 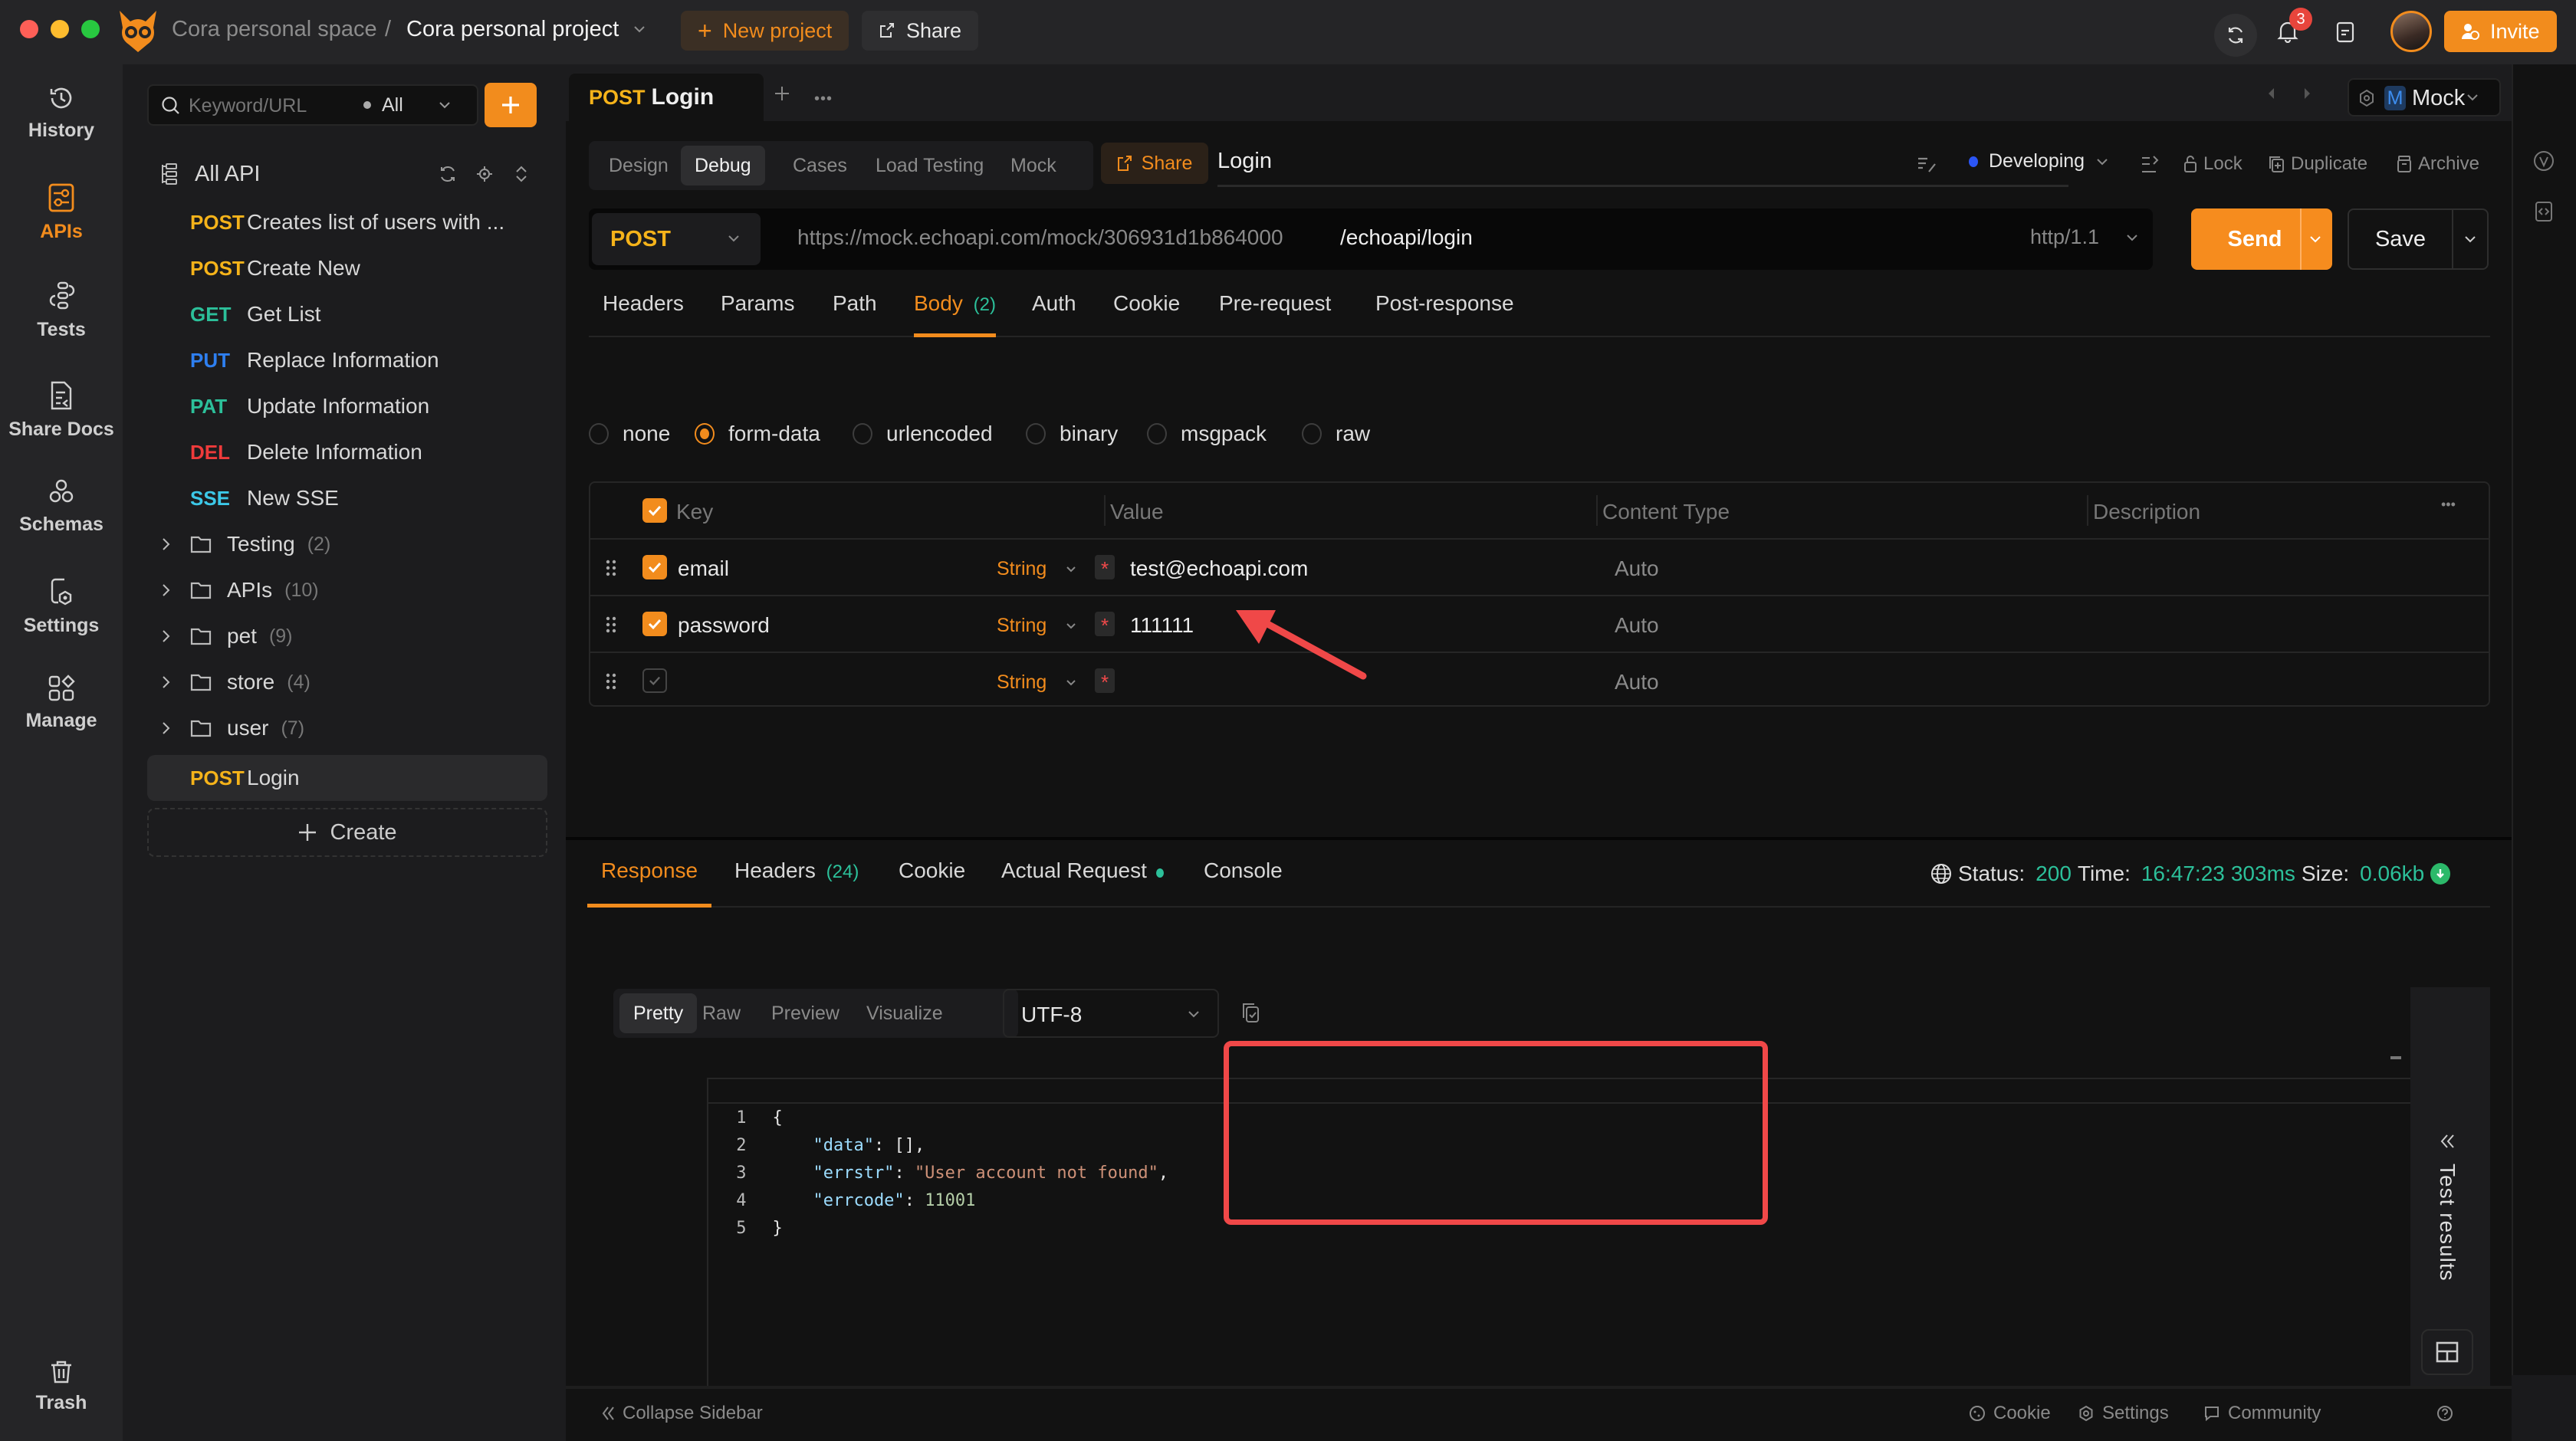 I want to click on invite-button: Invite, so click(x=2501, y=31).